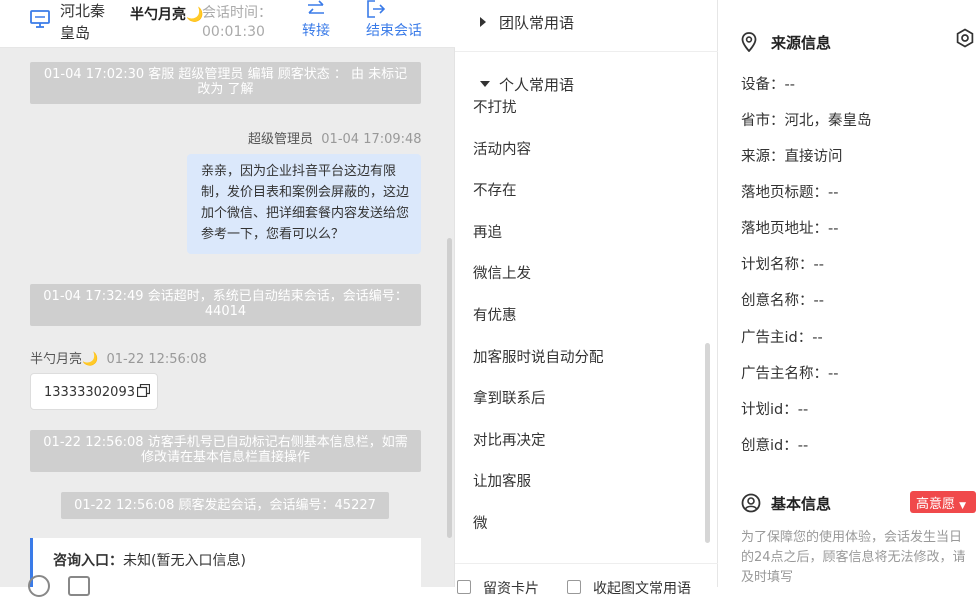  Describe the element at coordinates (79, 586) in the screenshot. I see `image-upload-icon` at that location.